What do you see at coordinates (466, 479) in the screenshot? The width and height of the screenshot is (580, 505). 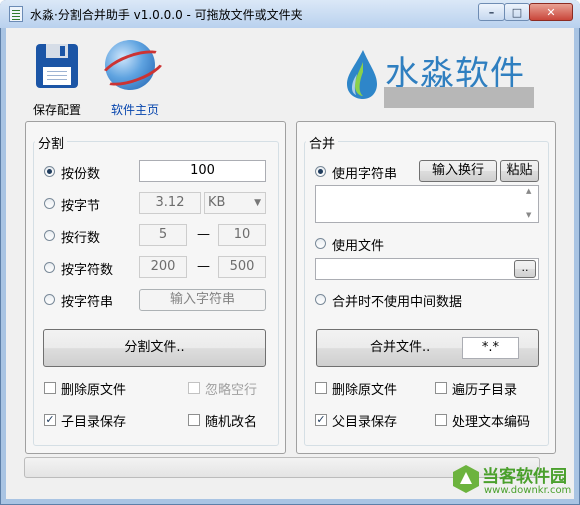 I see `watermark-logo-icon` at bounding box center [466, 479].